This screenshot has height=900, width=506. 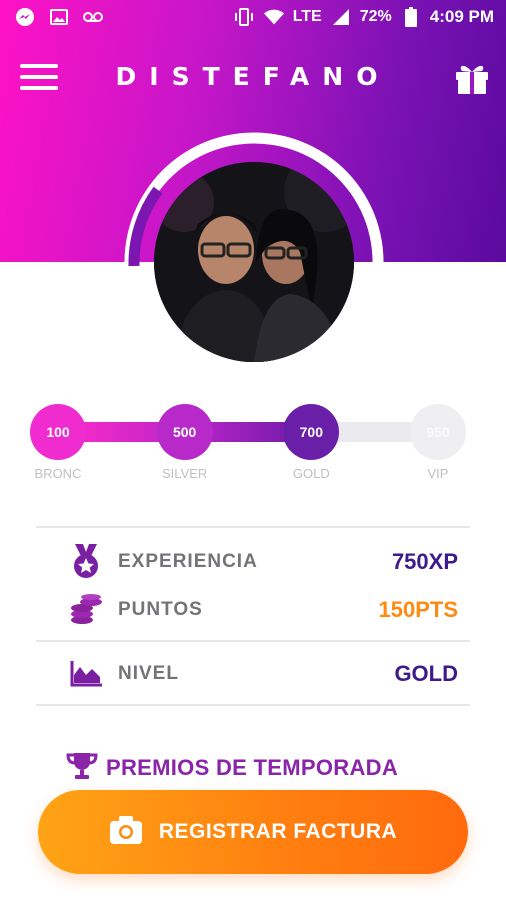 What do you see at coordinates (148, 673) in the screenshot?
I see `nivel-label: NIVEL` at bounding box center [148, 673].